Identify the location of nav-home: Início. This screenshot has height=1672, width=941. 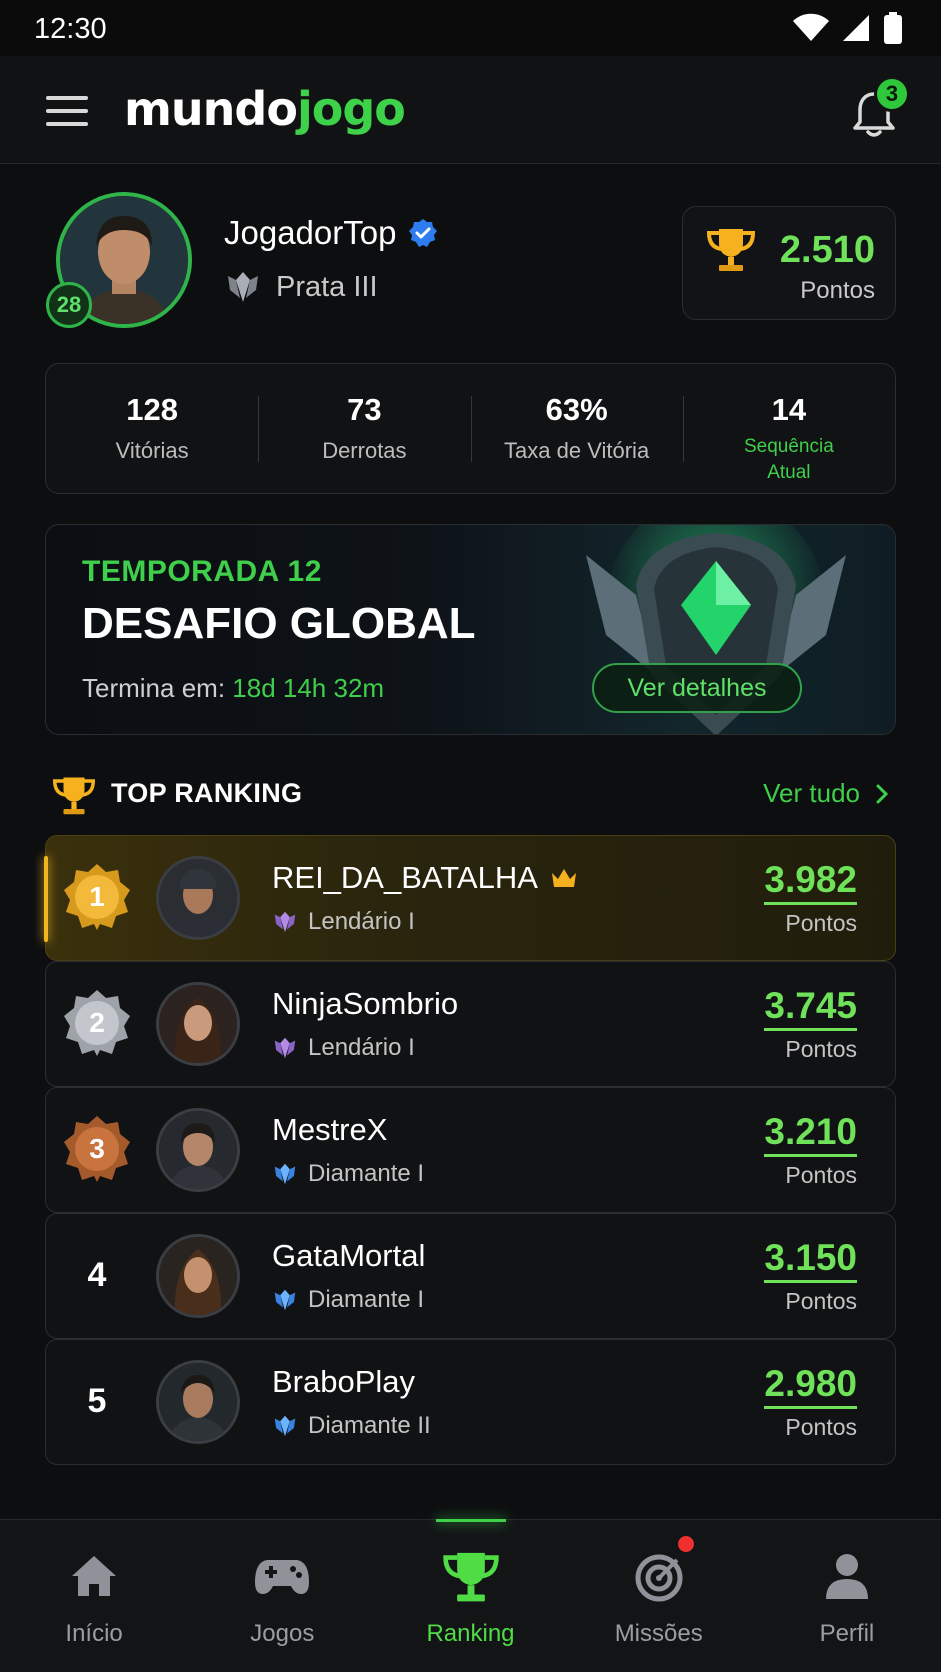
(94, 1596).